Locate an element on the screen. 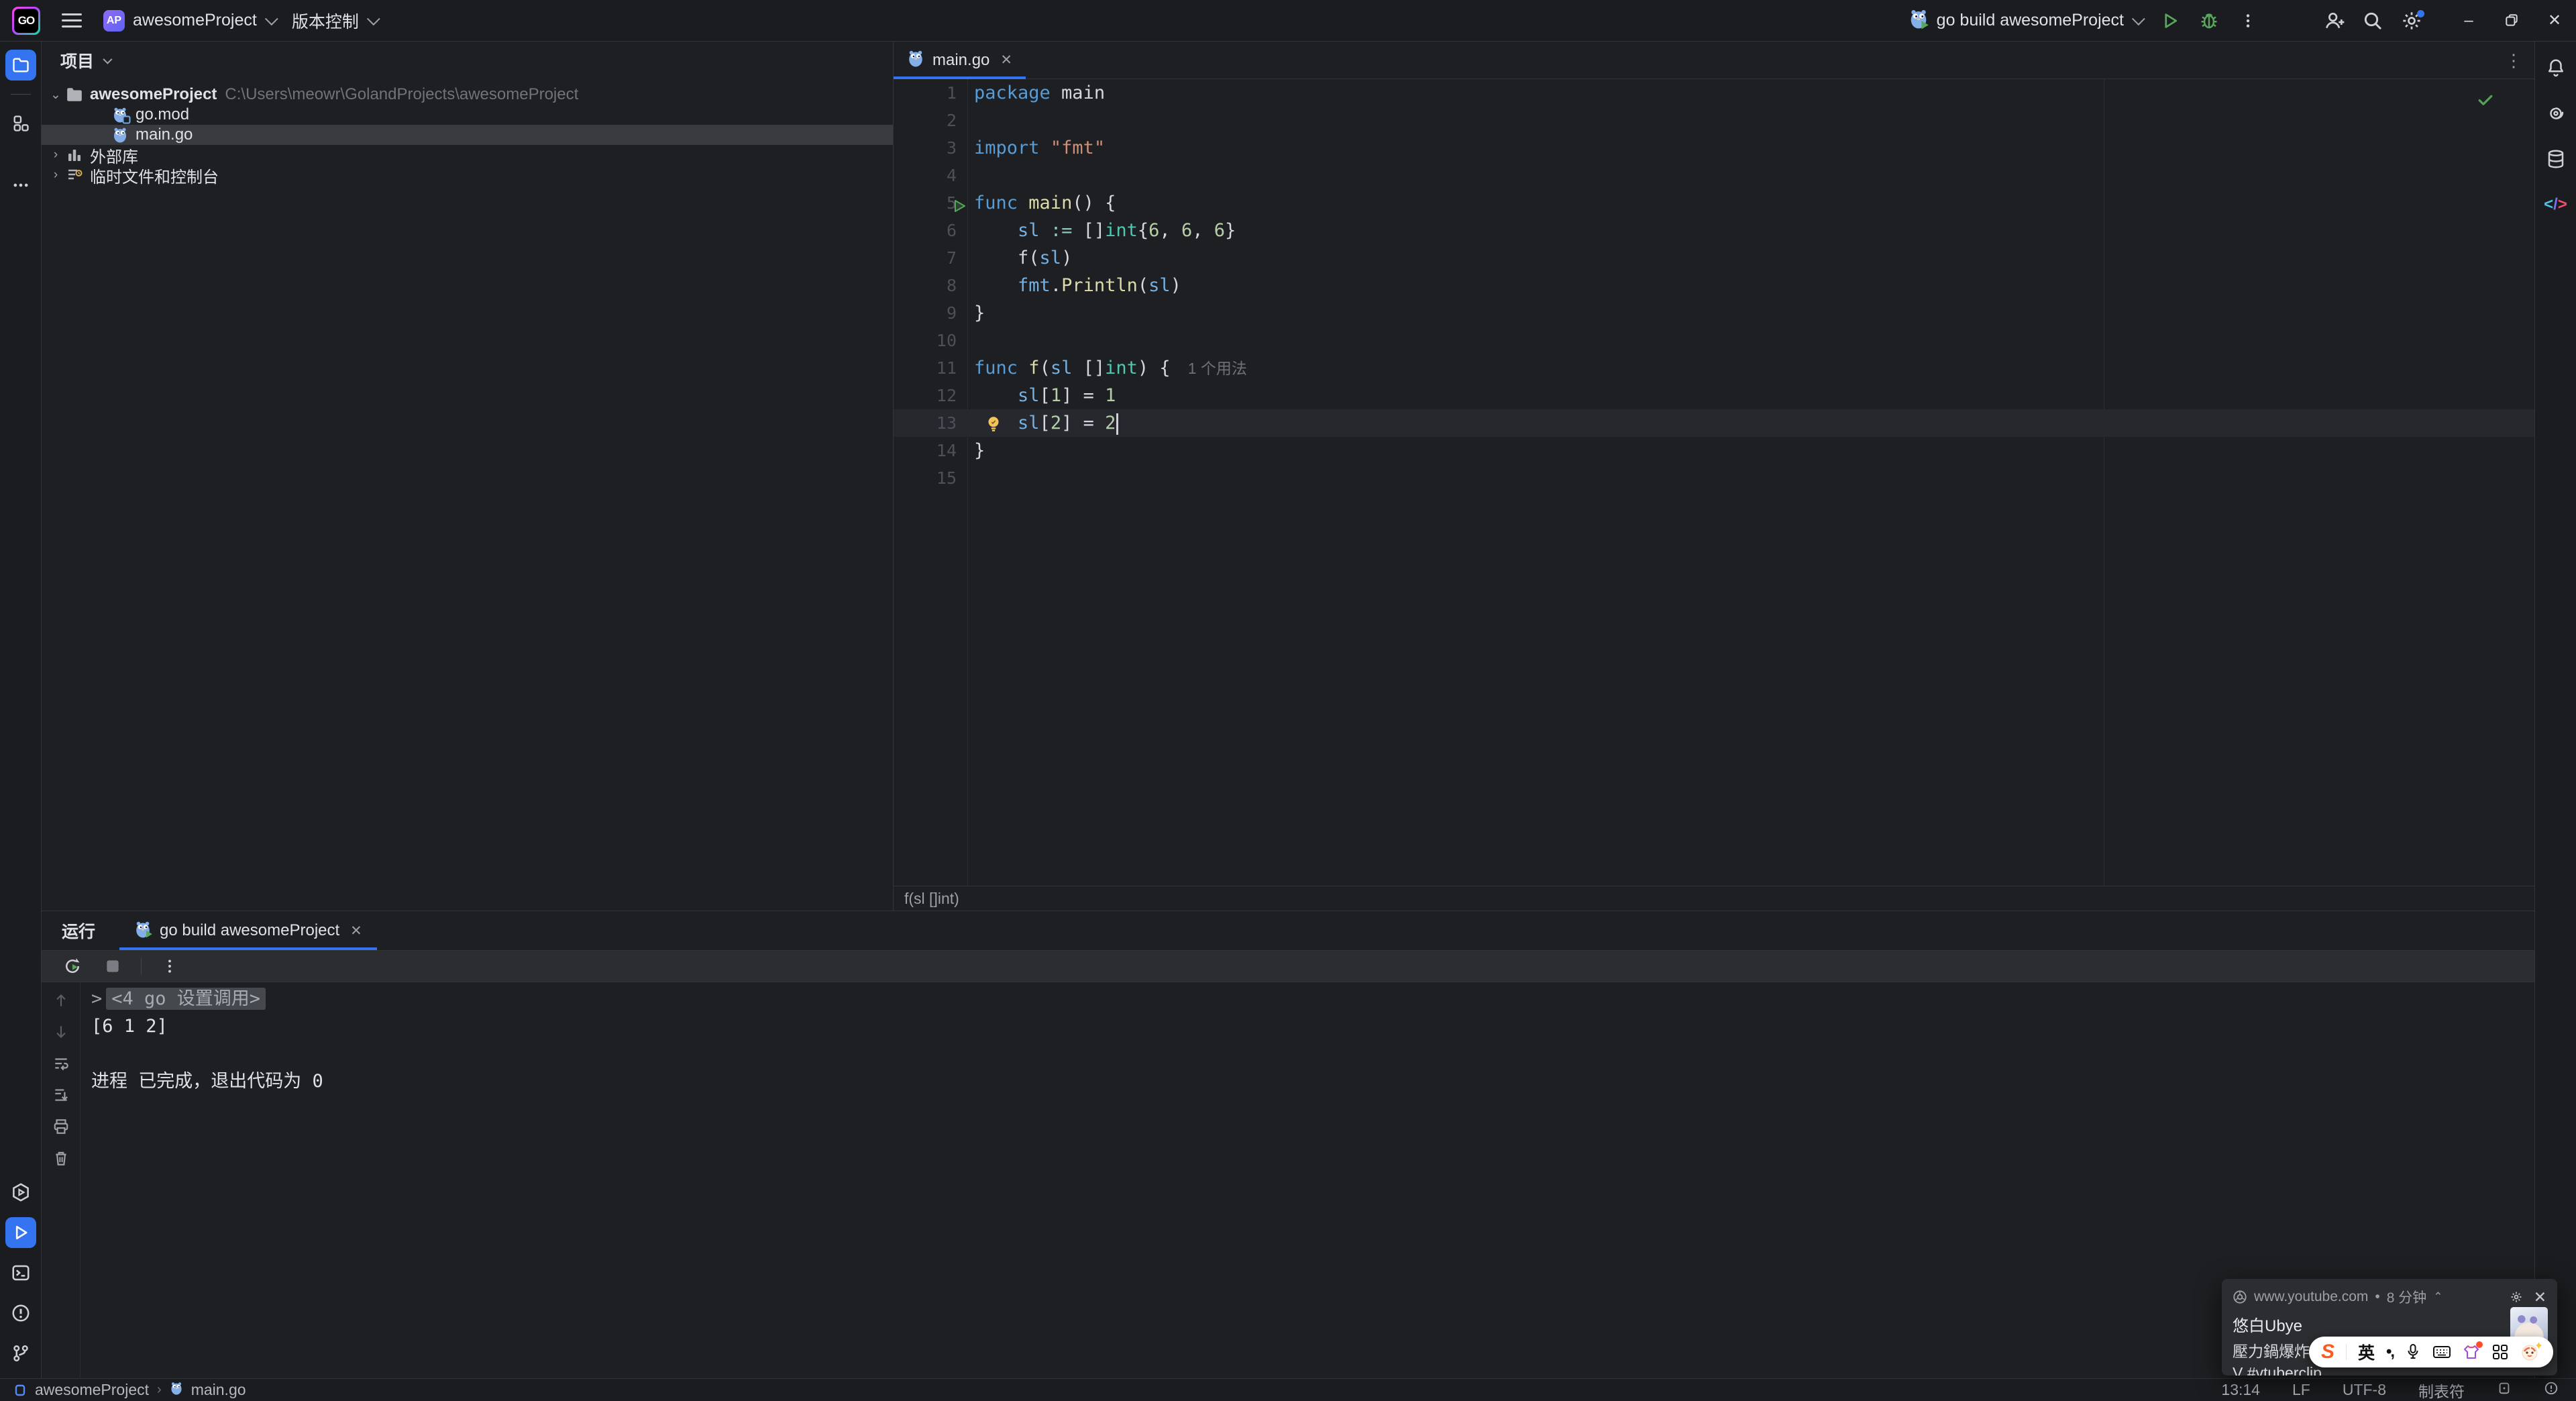 The image size is (2576, 1401). search-everywhere-button is located at coordinates (2372, 21).